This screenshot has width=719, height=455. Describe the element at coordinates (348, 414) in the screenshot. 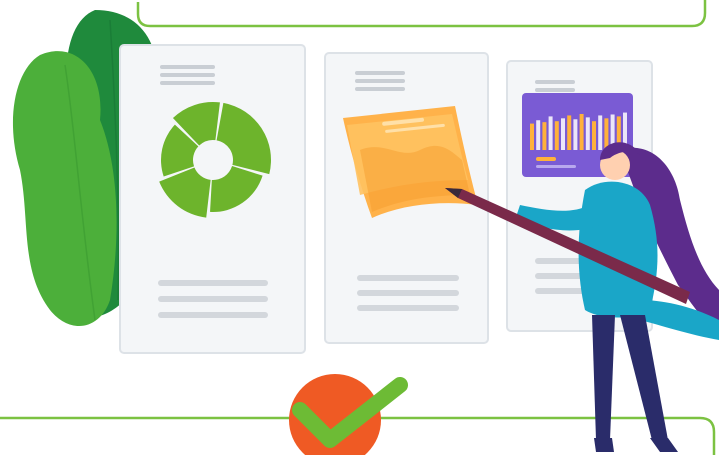

I see `check-badge-icon` at that location.